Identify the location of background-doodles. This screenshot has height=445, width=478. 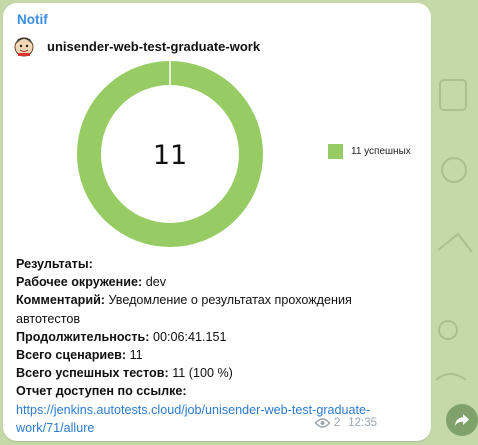
(454, 230).